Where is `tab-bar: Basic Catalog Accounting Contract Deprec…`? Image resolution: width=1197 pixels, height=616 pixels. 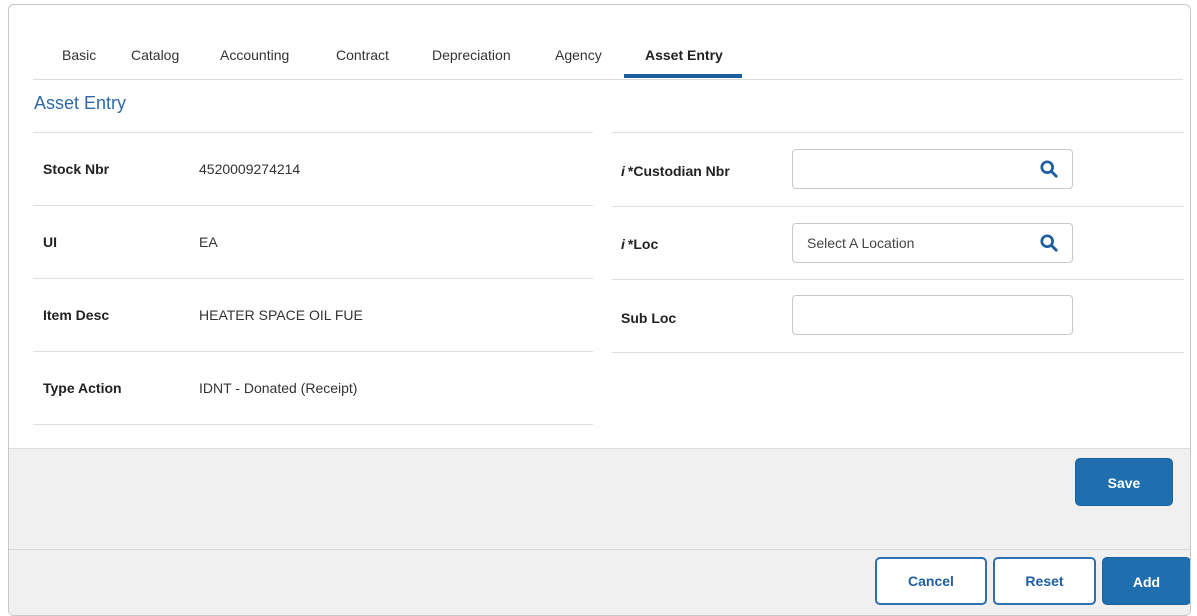 tab-bar: Basic Catalog Accounting Contract Deprec… is located at coordinates (608, 42).